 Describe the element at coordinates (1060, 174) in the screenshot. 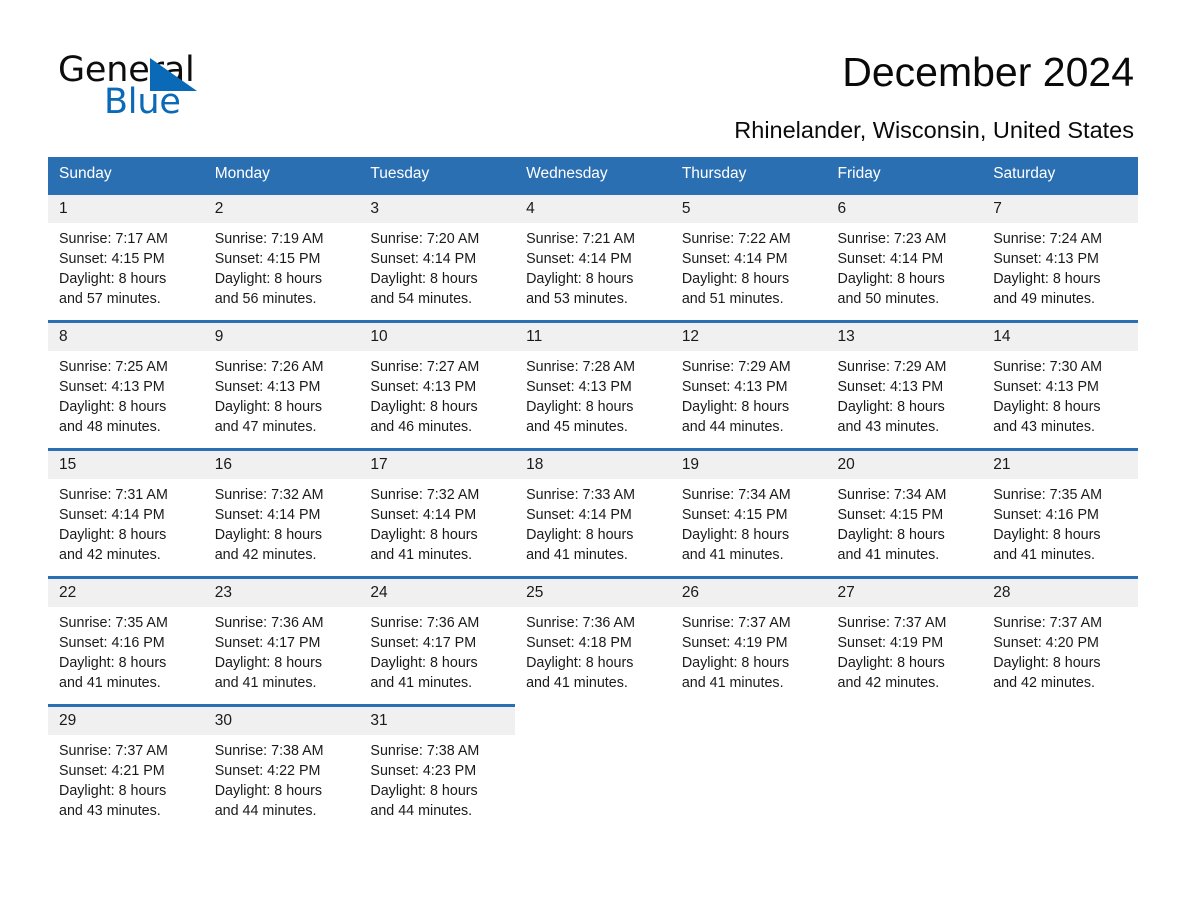

I see `weekday-header-saturday: Saturday` at that location.